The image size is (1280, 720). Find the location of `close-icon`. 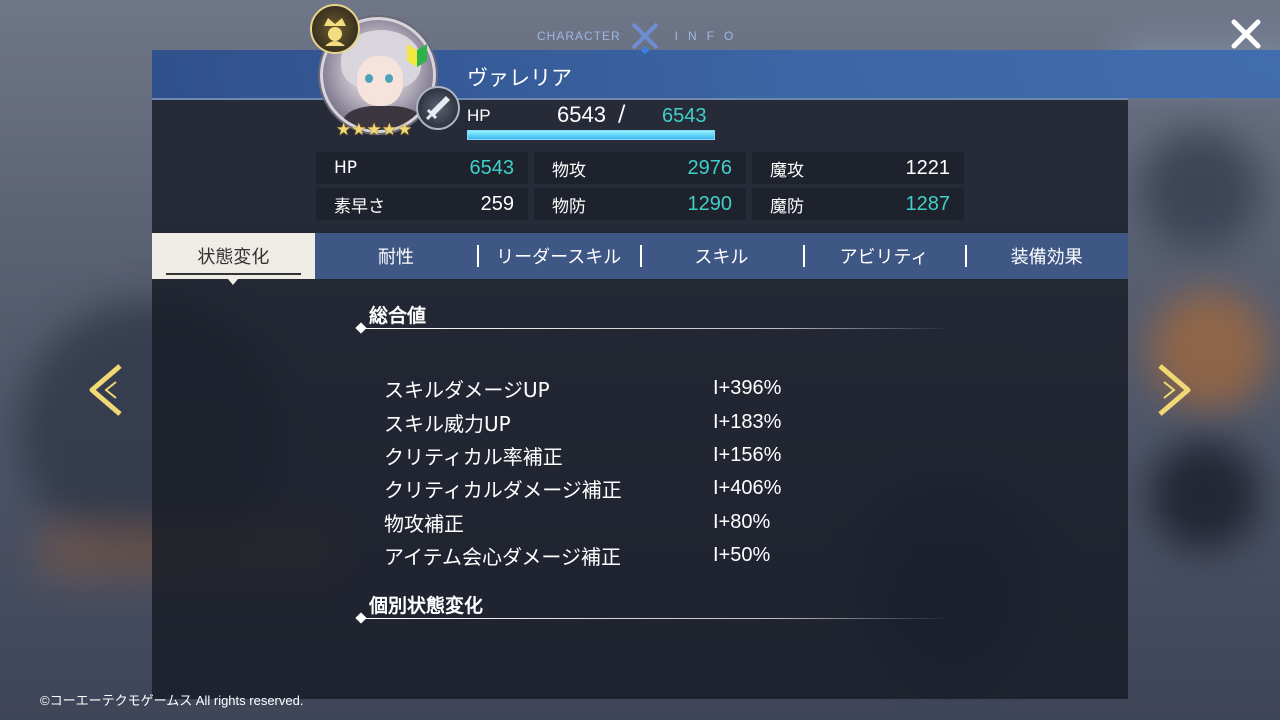

close-icon is located at coordinates (1246, 34).